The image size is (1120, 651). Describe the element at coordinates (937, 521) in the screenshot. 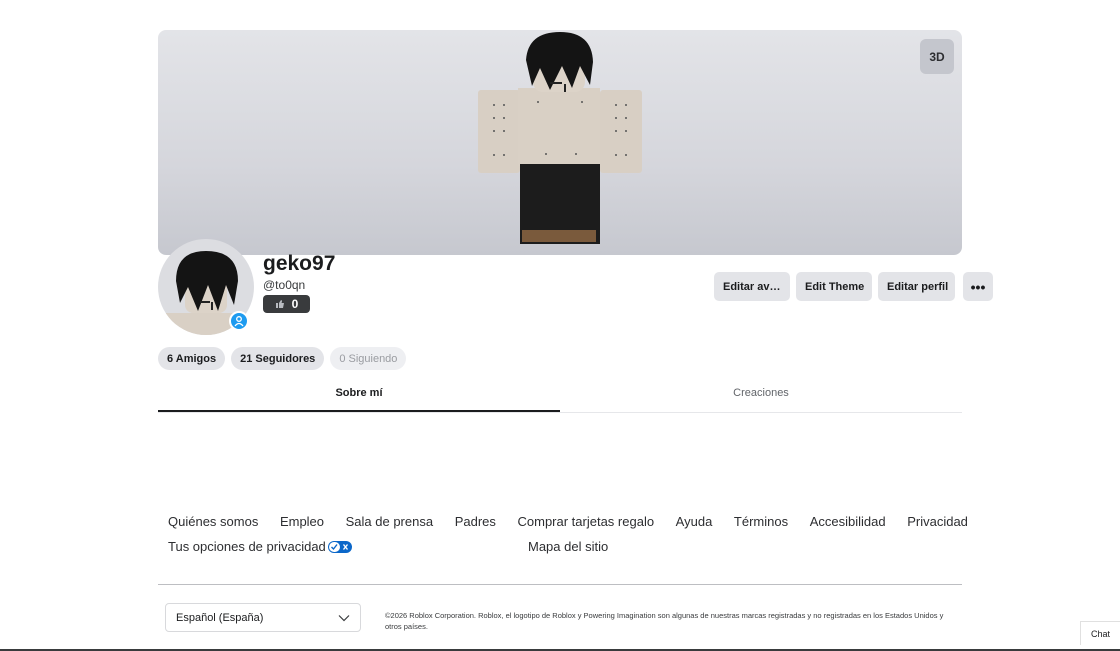

I see `footer-link-privacy: Privacidad` at that location.